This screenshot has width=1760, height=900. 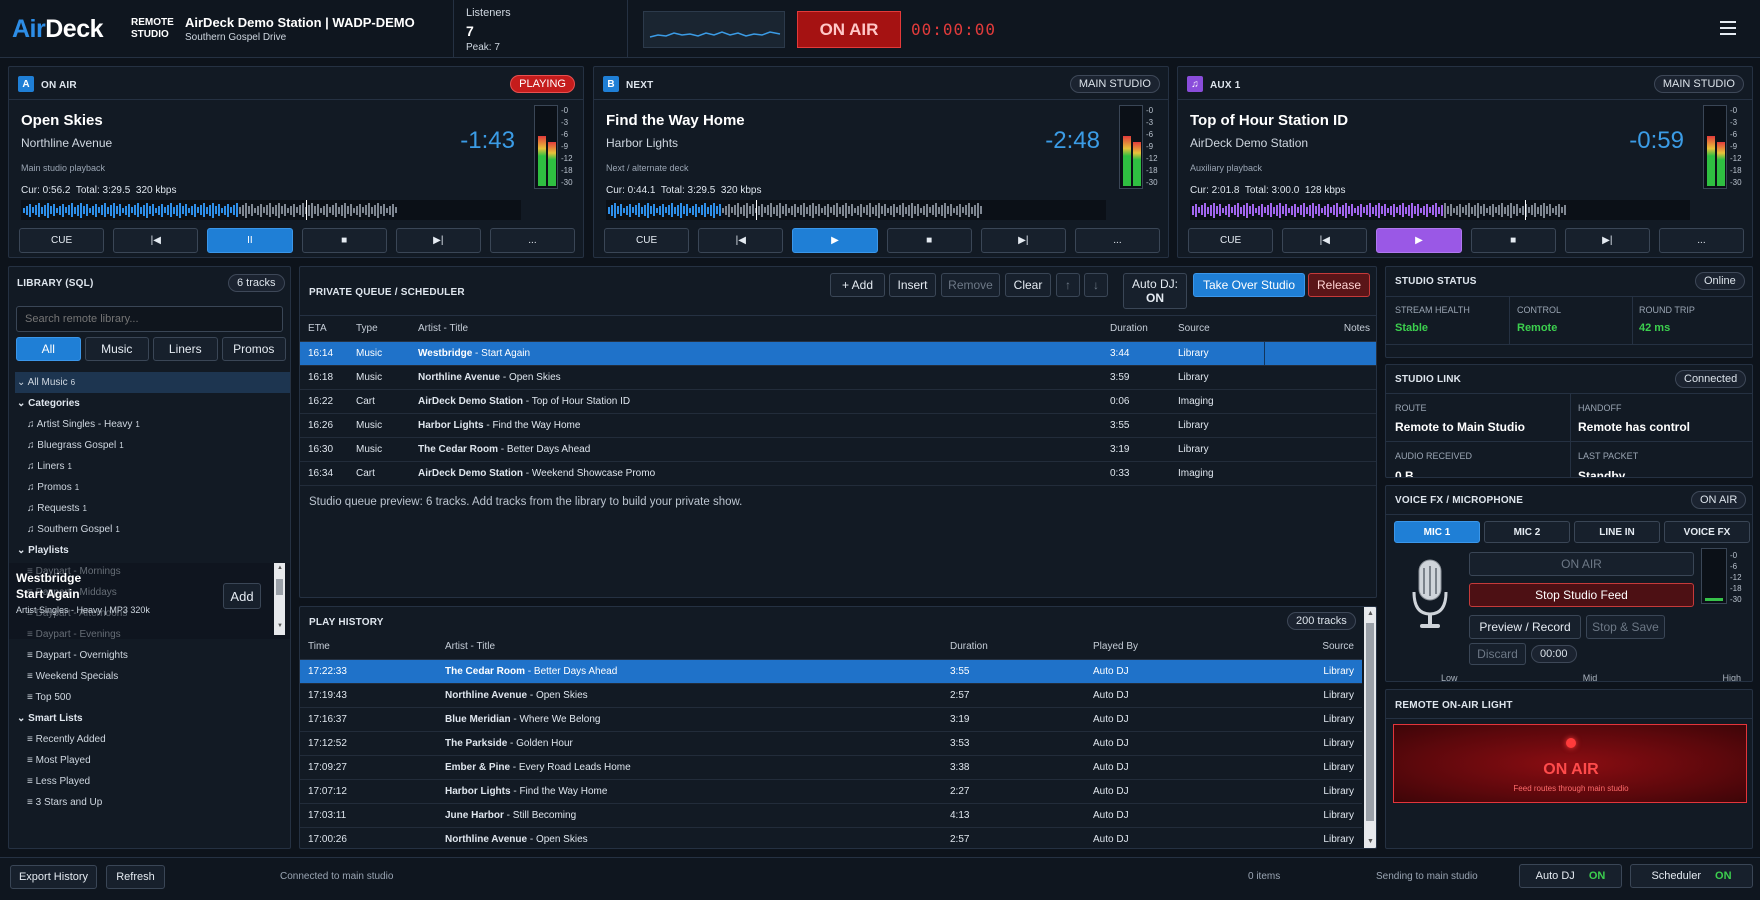 What do you see at coordinates (242, 596) in the screenshot?
I see `add-to-queue-button: Add` at bounding box center [242, 596].